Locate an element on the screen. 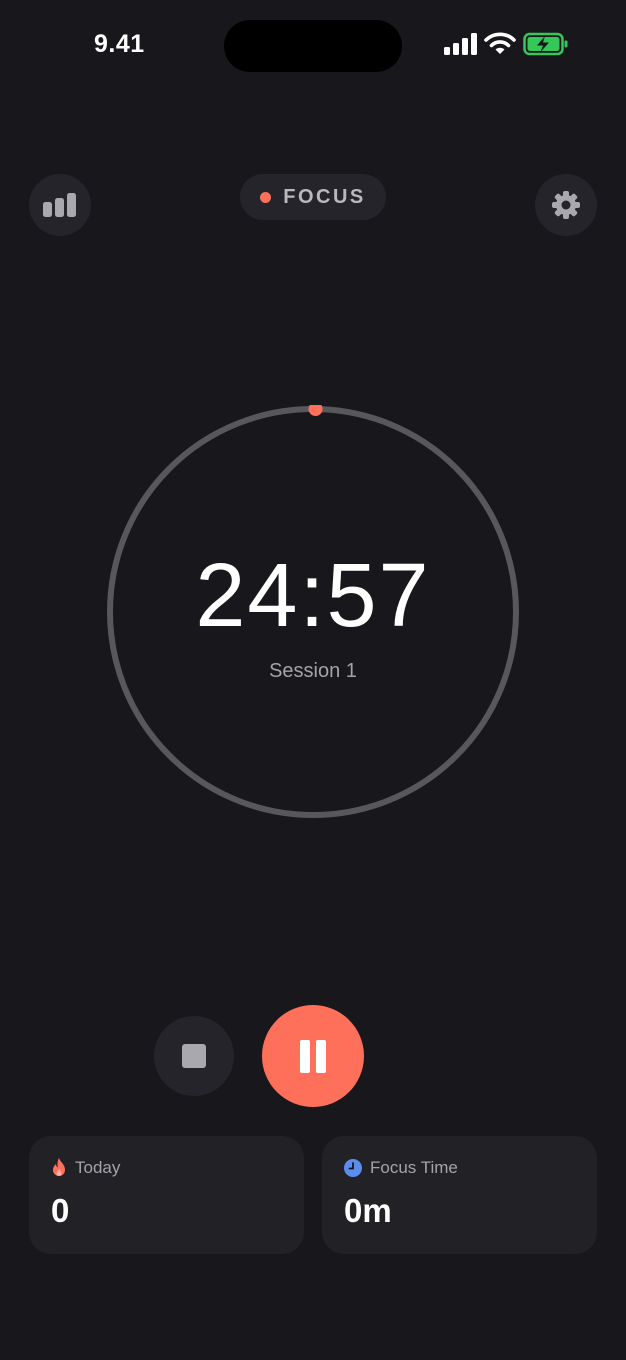 This screenshot has height=1360, width=626. focus-time-label: Focus Time is located at coordinates (414, 1167).